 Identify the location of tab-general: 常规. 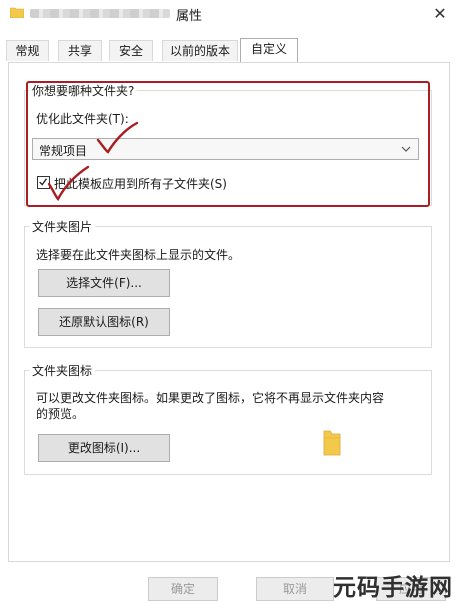
(27, 50).